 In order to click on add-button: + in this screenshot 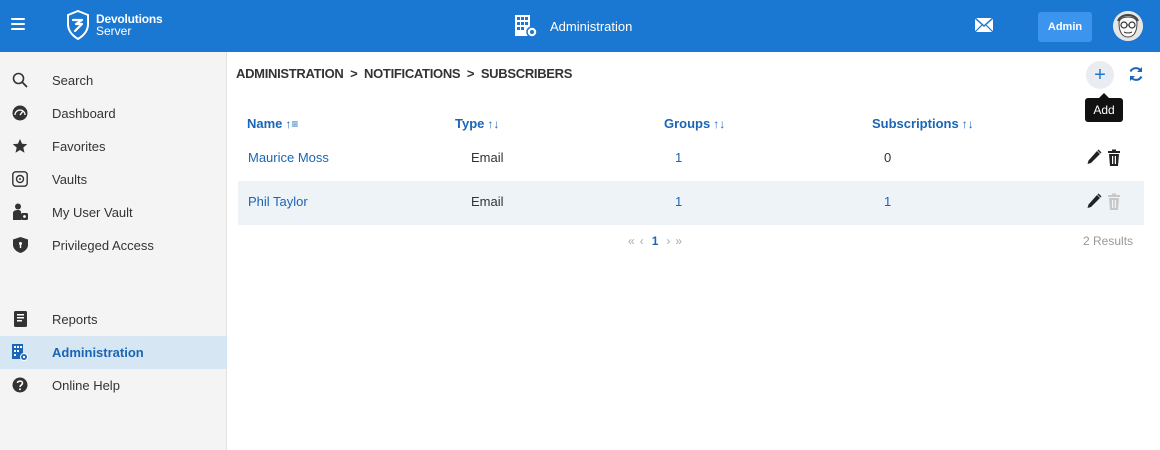, I will do `click(1100, 75)`.